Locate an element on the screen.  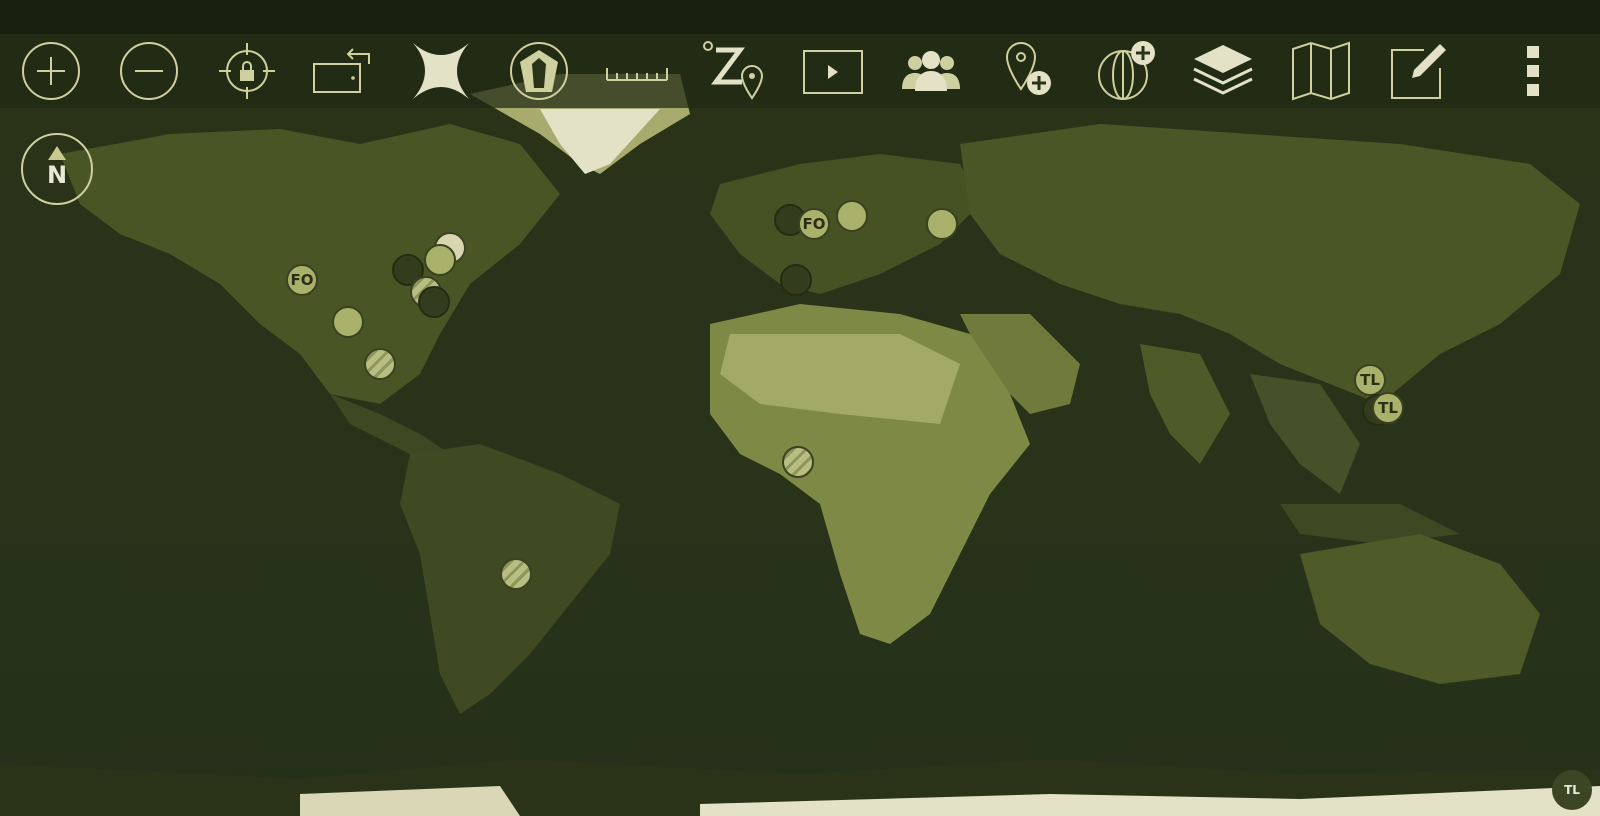
contacts-button is located at coordinates (931, 71).